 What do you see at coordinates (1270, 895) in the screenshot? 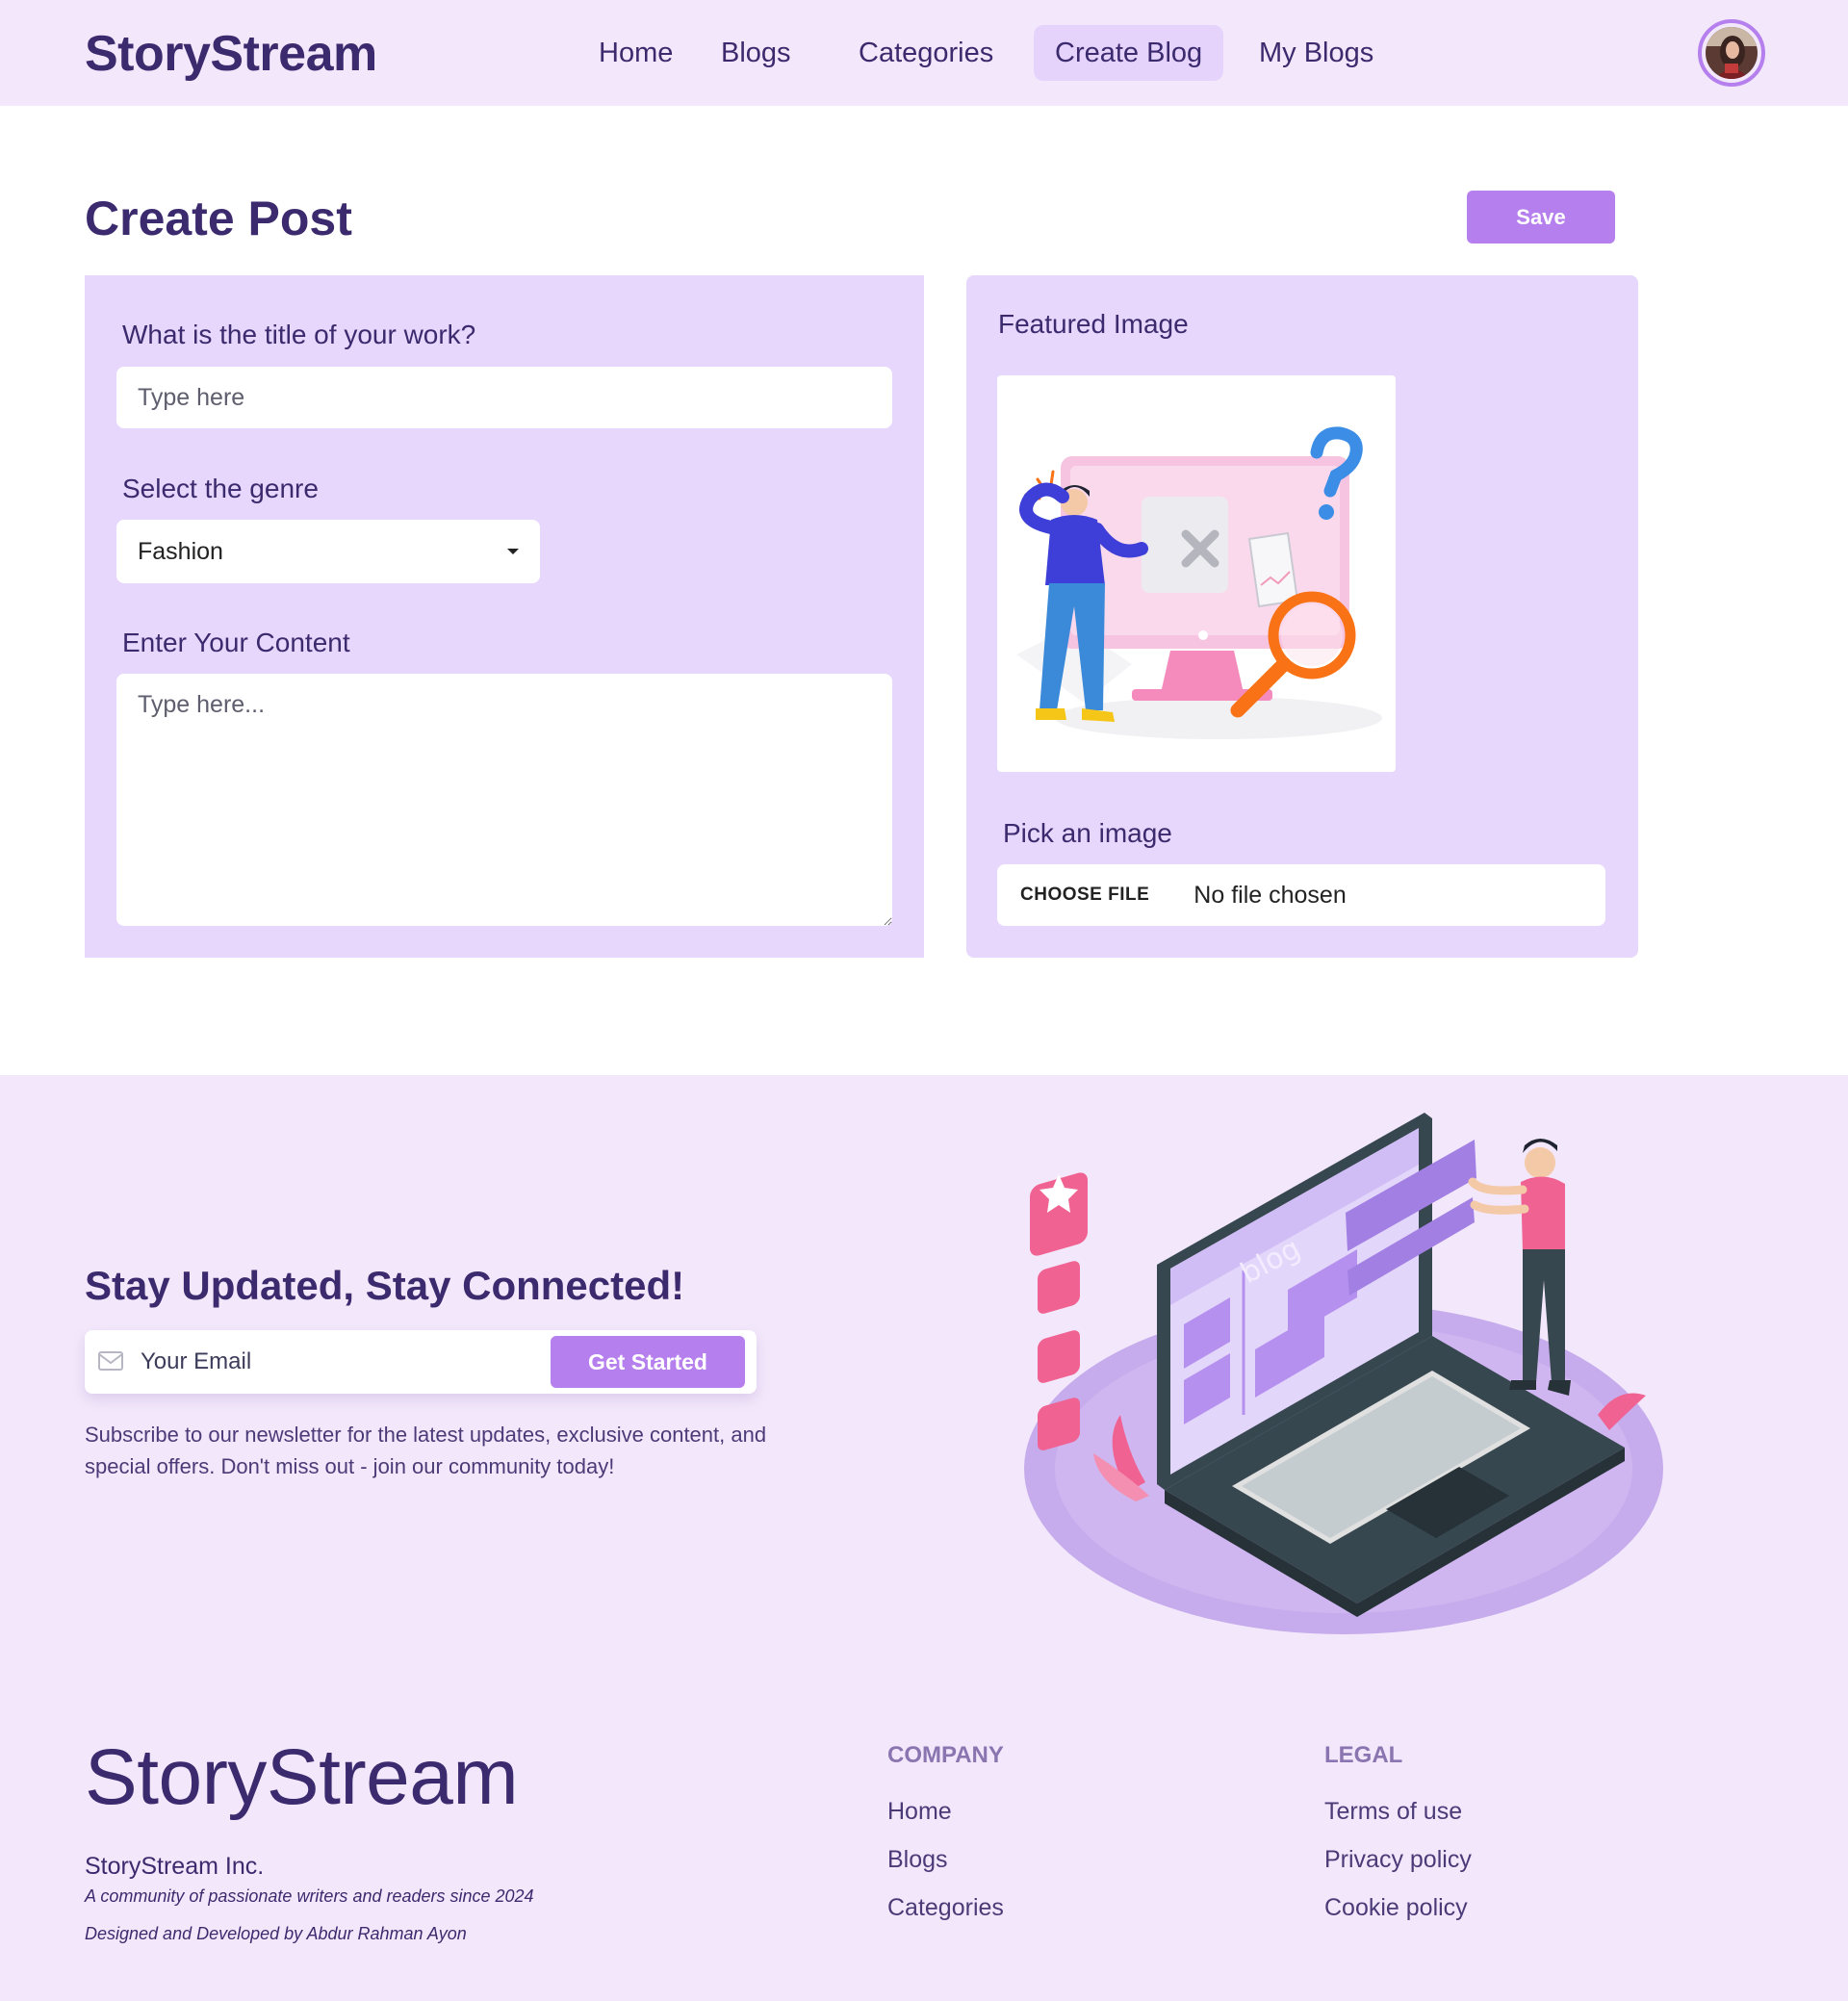
I see `file-status-text: No file chosen` at bounding box center [1270, 895].